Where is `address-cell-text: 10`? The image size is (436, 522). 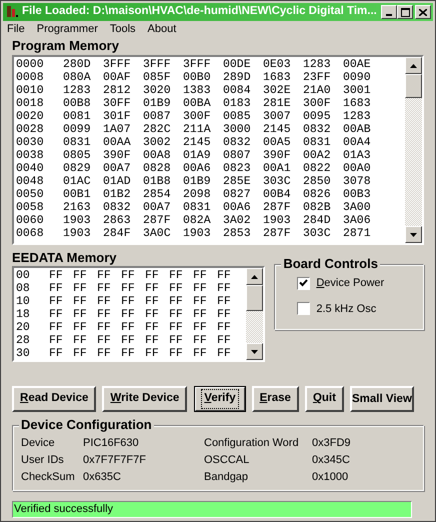
address-cell-text: 10 is located at coordinates (23, 301).